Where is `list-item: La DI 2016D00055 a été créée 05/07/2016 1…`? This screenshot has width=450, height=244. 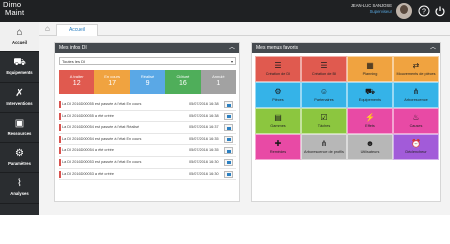
list-item: La DI 2016D00055 a été créée 05/07/2016 1… is located at coordinates (147, 117).